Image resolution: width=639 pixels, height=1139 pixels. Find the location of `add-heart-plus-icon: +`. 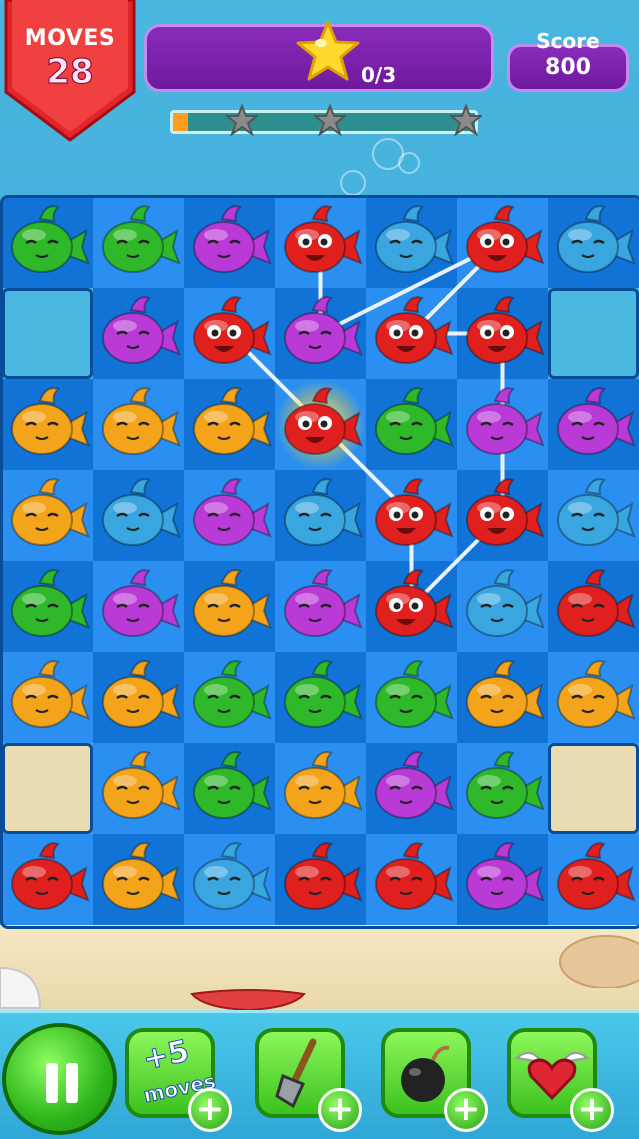

add-heart-plus-icon: + is located at coordinates (592, 1110).